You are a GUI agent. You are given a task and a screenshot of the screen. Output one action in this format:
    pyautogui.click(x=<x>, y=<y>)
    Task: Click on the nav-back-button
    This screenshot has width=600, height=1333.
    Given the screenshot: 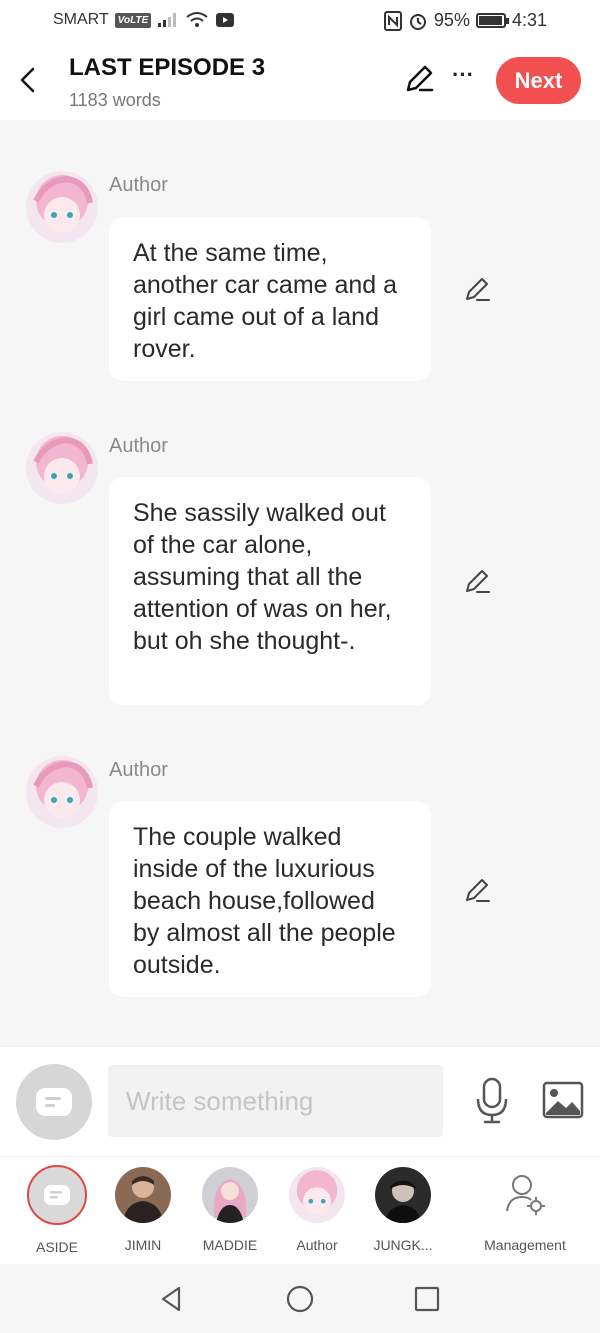 What is the action you would take?
    pyautogui.click(x=172, y=1299)
    